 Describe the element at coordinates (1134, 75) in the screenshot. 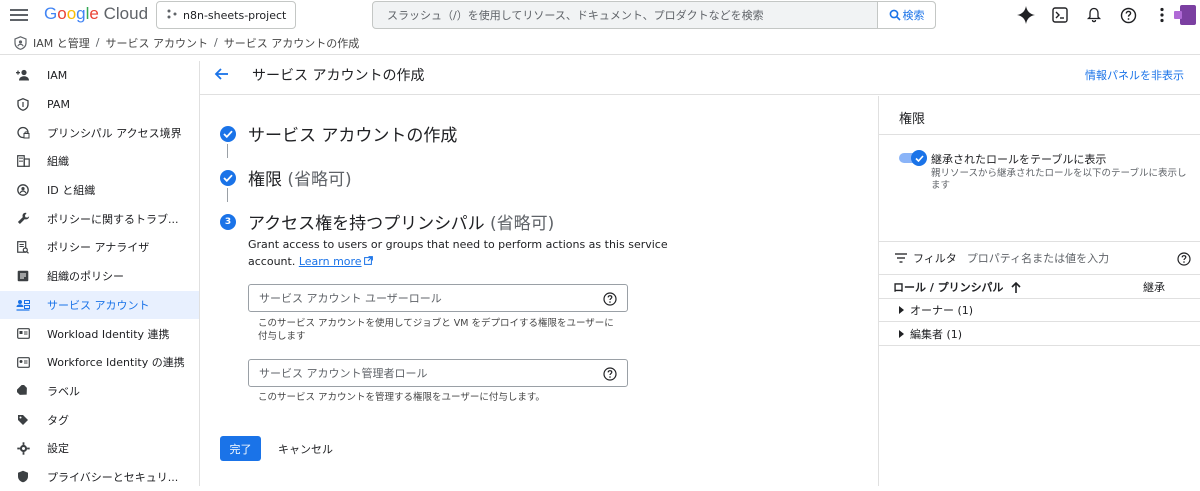

I see `hide-info-panel-link: 情報パネルを非表示` at that location.